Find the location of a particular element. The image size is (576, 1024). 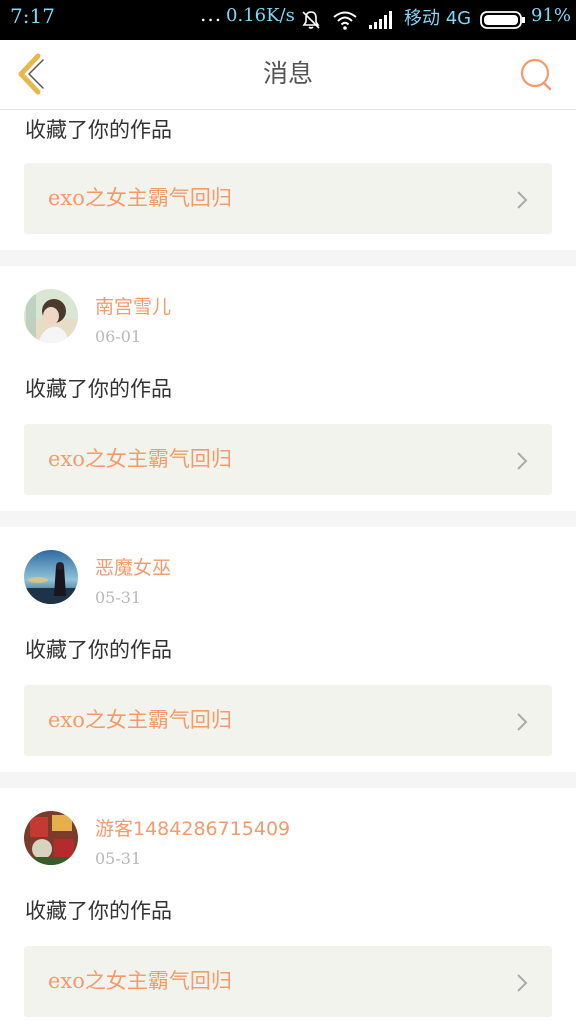

user-name: 恶魔女巫 is located at coordinates (133, 566).